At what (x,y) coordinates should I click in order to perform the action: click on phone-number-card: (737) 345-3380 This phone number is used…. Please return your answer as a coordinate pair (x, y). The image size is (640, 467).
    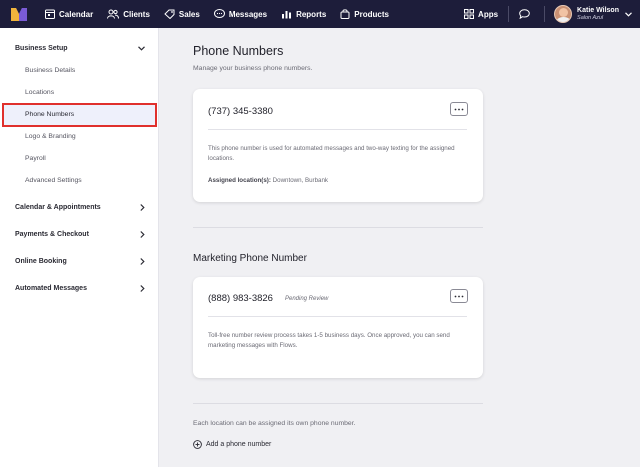
    Looking at the image, I should click on (338, 145).